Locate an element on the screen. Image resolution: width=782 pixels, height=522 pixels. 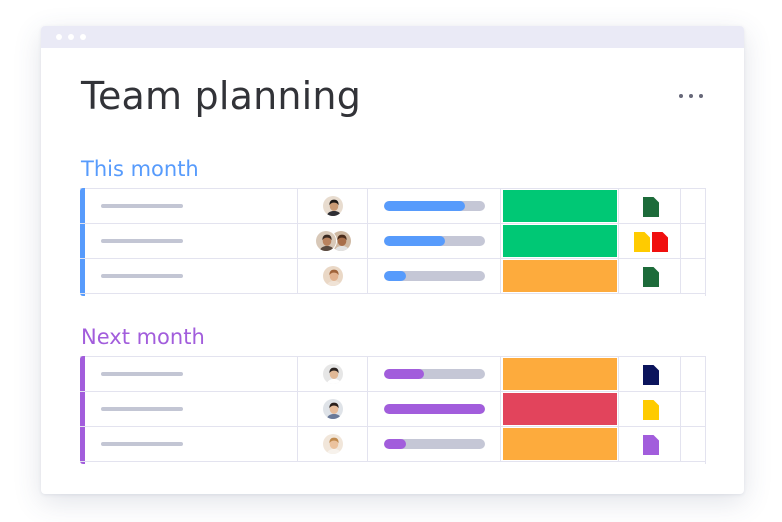
more-options-button is located at coordinates (691, 96).